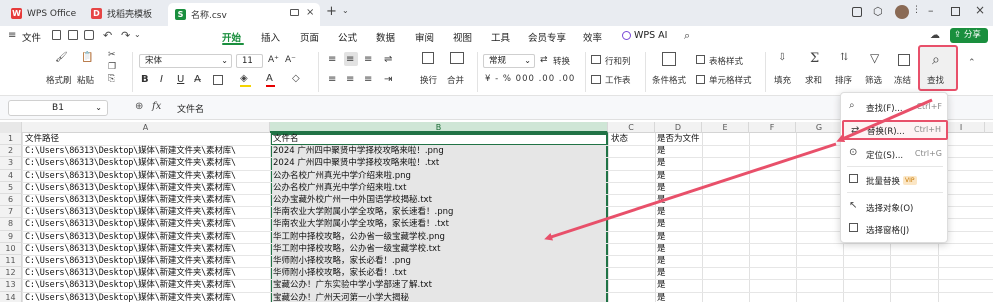 Image resolution: width=993 pixels, height=302 pixels. Describe the element at coordinates (690, 191) in the screenshot. I see `arrow-to-column-b` at that location.